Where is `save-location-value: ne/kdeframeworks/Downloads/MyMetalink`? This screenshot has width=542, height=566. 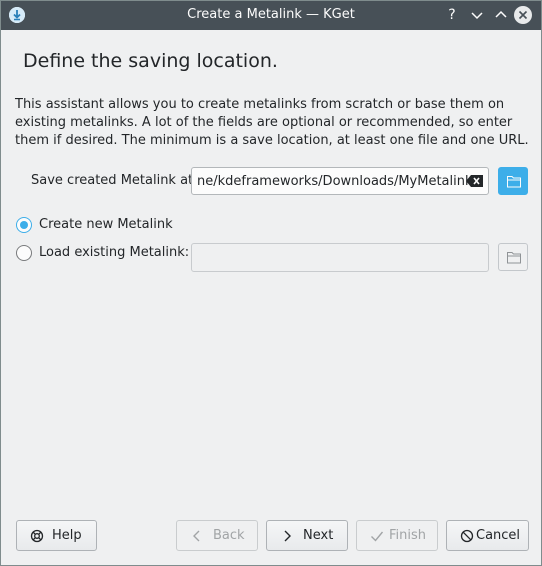
save-location-value: ne/kdeframeworks/Downloads/MyMetalink is located at coordinates (335, 181).